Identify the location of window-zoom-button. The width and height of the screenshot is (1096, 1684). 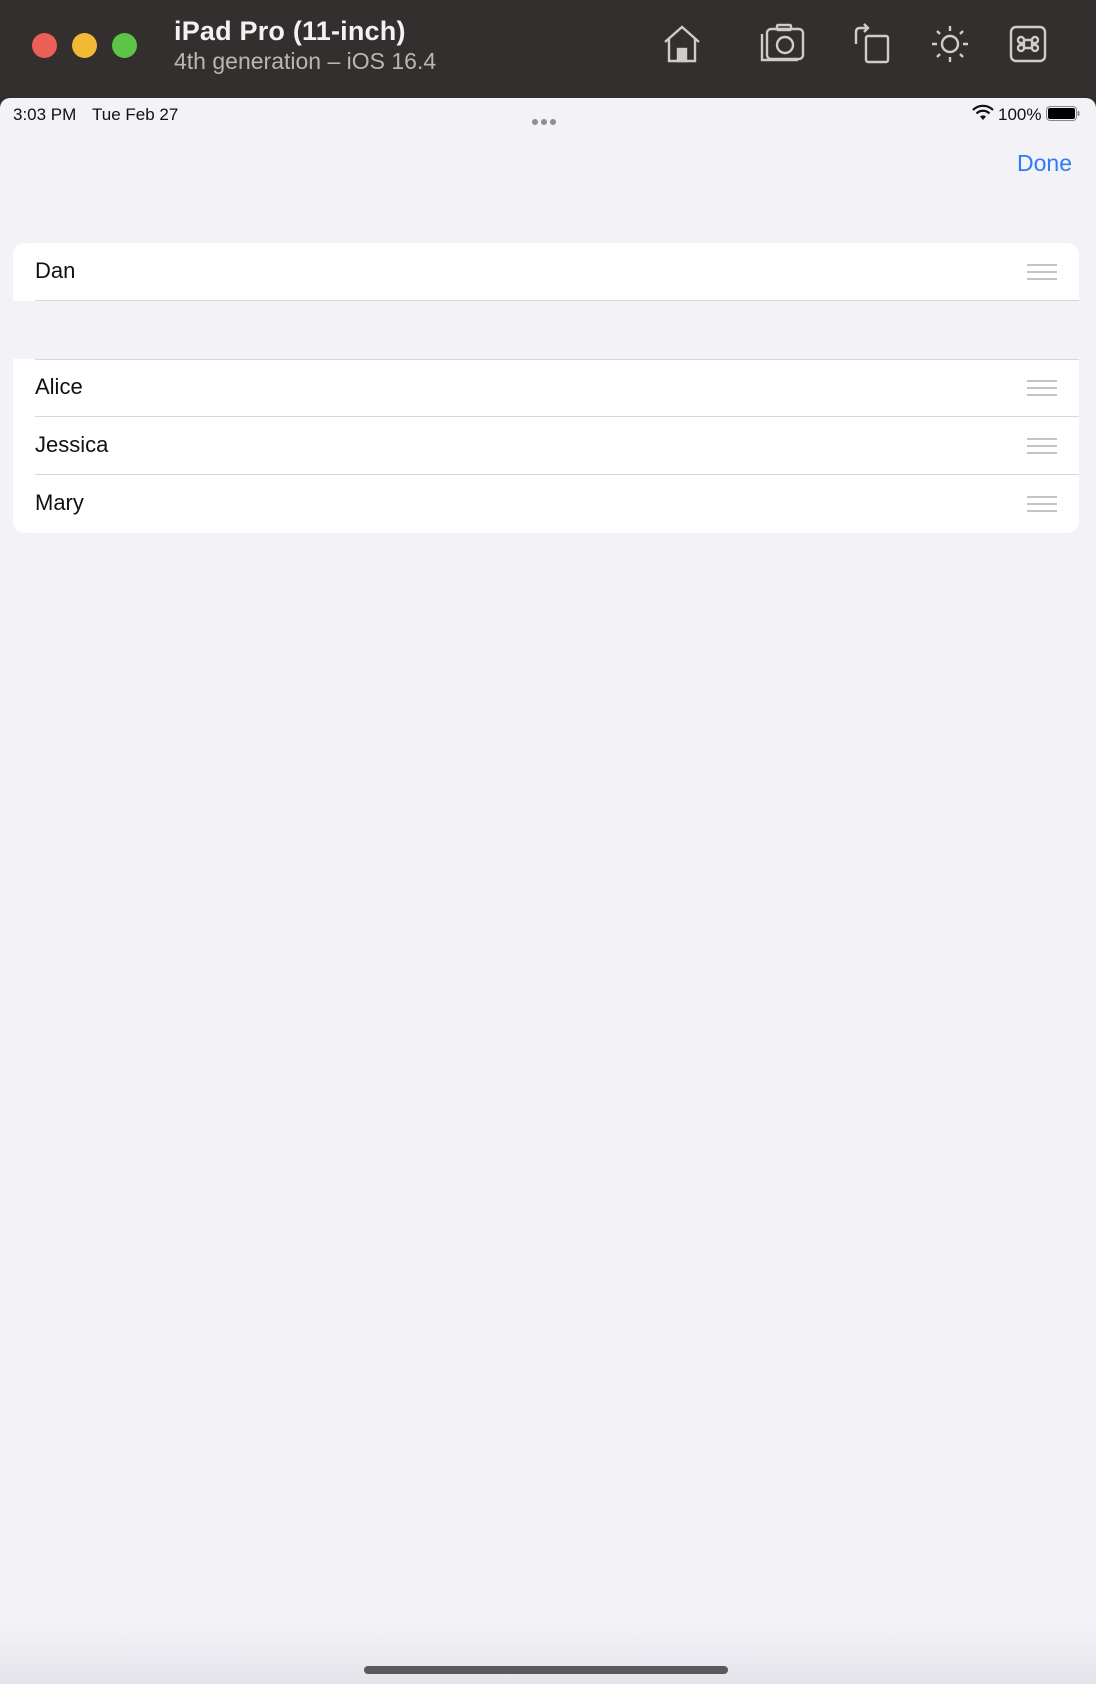
(124, 45).